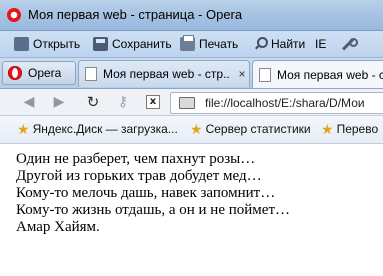 Image resolution: width=383 pixels, height=276 pixels. Describe the element at coordinates (285, 103) in the screenshot. I see `url-text: file://localhost/E:/shara/D/Мои` at that location.